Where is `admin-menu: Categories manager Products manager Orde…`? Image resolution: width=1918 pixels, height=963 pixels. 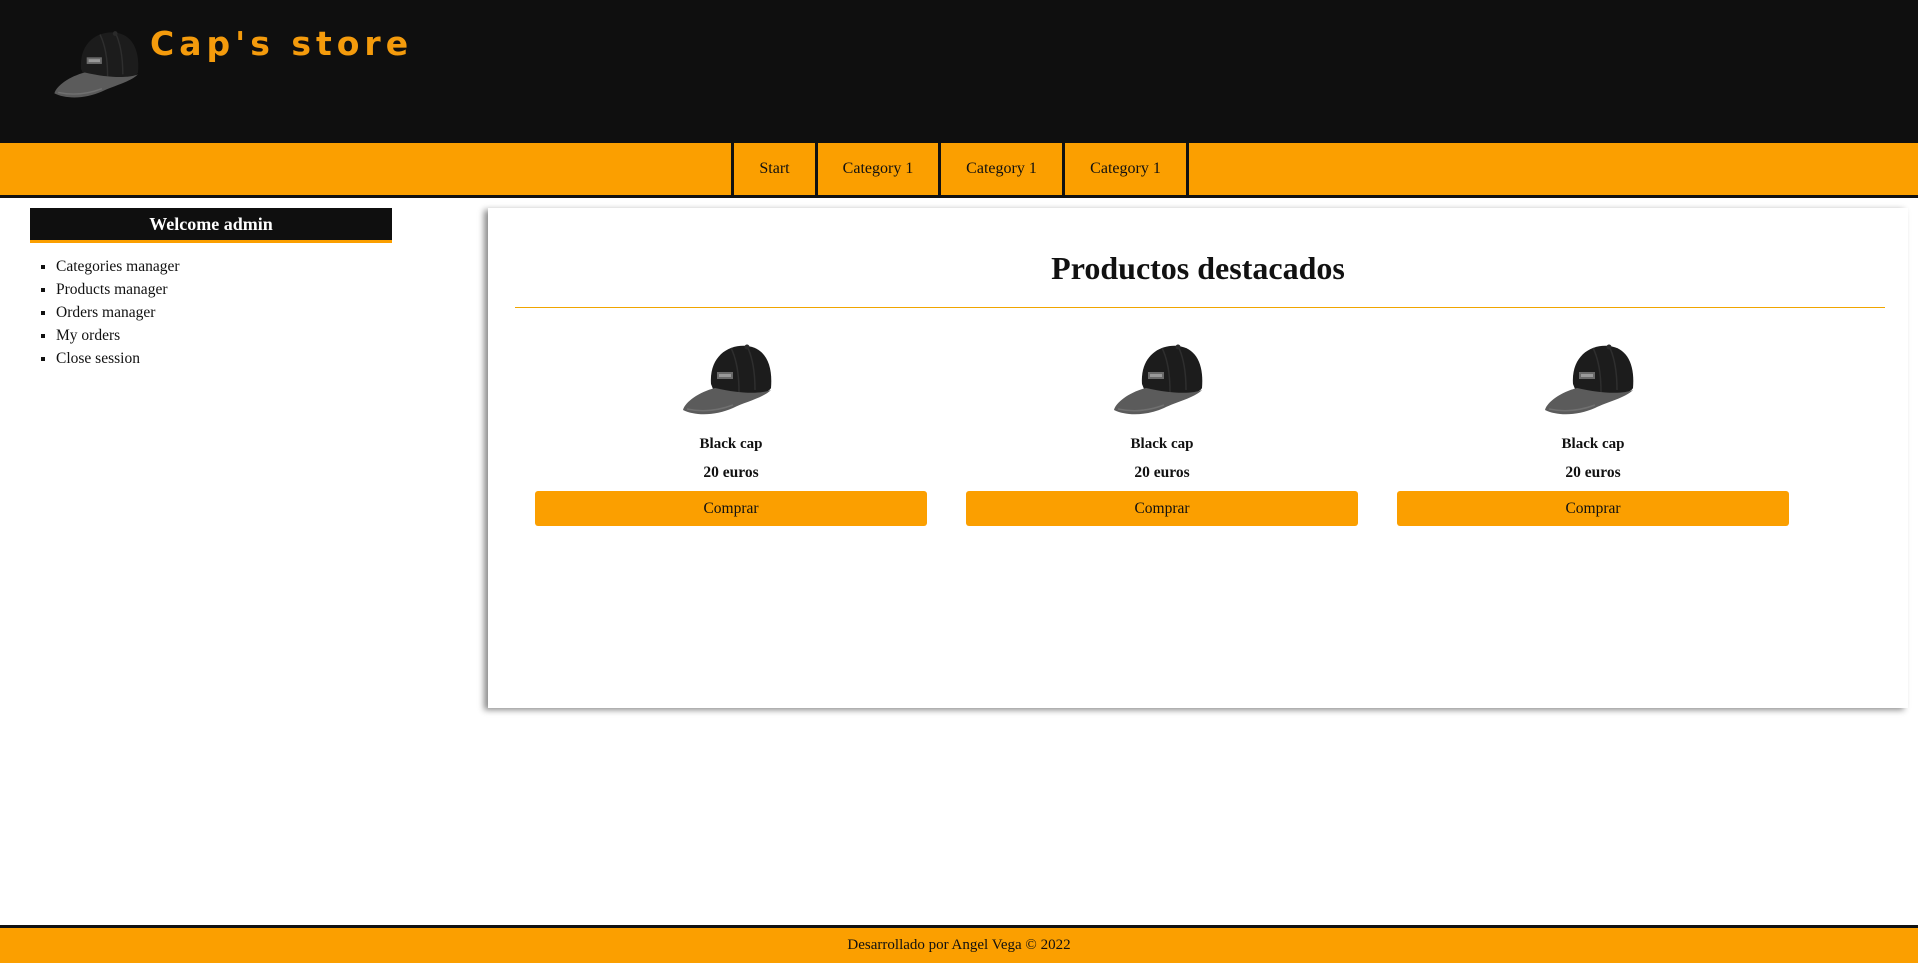
admin-menu: Categories manager Products manager Orde… is located at coordinates (211, 312).